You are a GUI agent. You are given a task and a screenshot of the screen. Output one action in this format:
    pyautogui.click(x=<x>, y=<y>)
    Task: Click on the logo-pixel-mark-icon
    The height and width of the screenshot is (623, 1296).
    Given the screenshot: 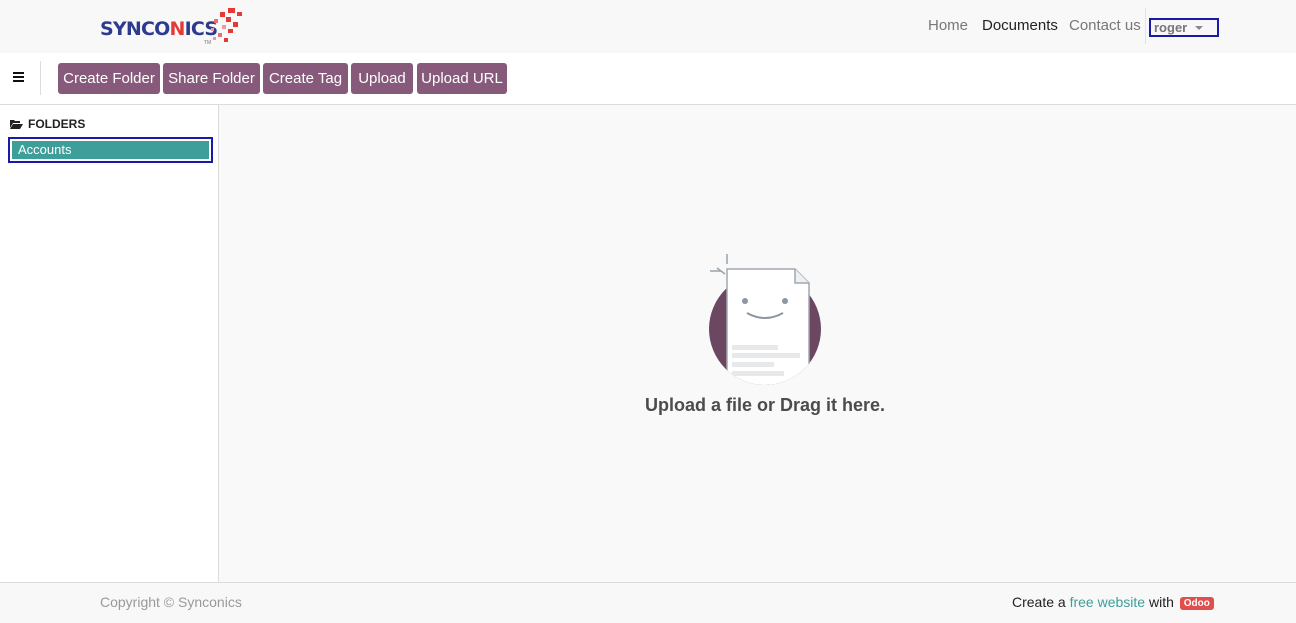 What is the action you would take?
    pyautogui.click(x=226, y=25)
    